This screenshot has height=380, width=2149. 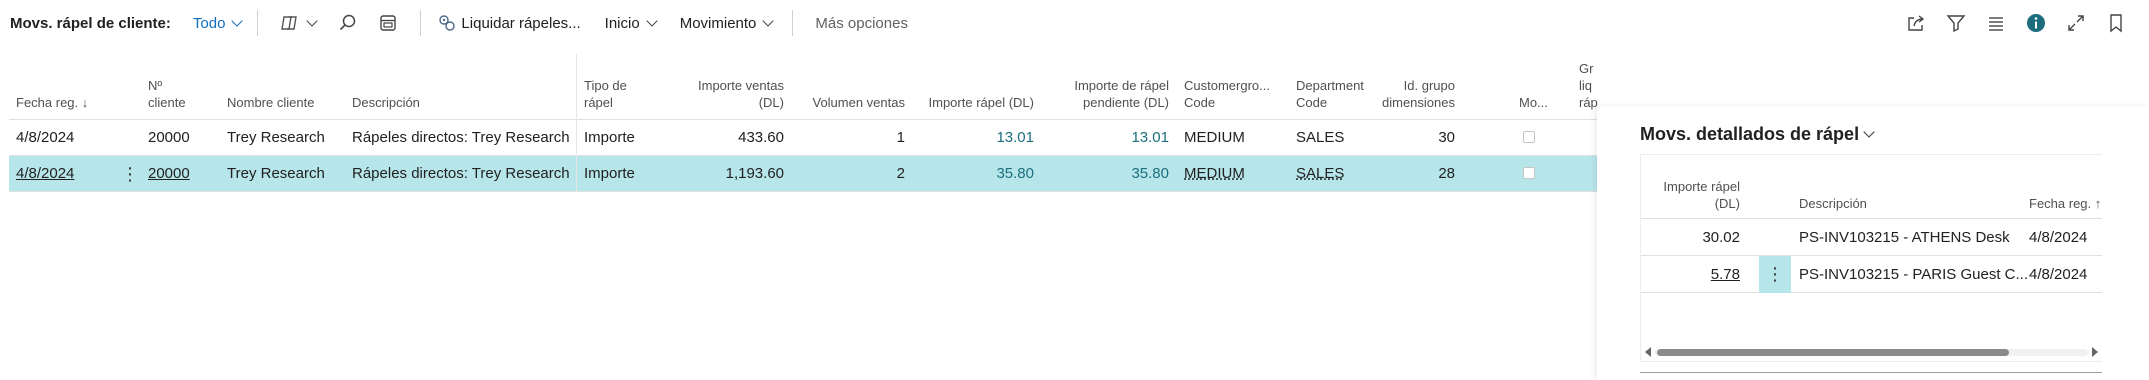 What do you see at coordinates (1725, 274) in the screenshot?
I see `fb-cell-importe: 5.78` at bounding box center [1725, 274].